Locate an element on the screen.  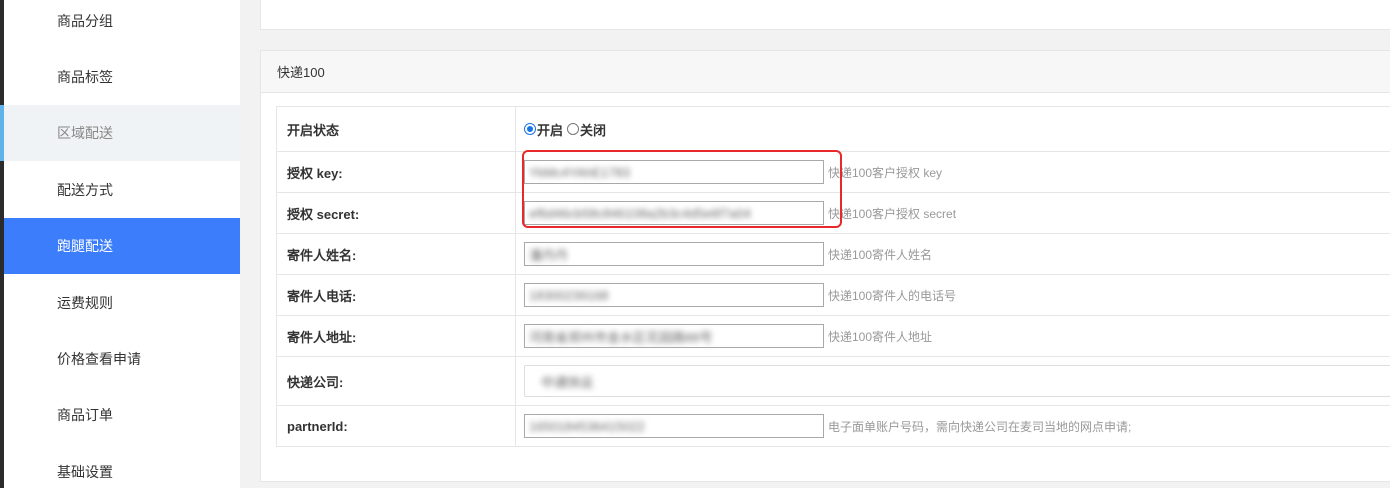
sender-phone-label: 寄件人电话: is located at coordinates (396, 295).